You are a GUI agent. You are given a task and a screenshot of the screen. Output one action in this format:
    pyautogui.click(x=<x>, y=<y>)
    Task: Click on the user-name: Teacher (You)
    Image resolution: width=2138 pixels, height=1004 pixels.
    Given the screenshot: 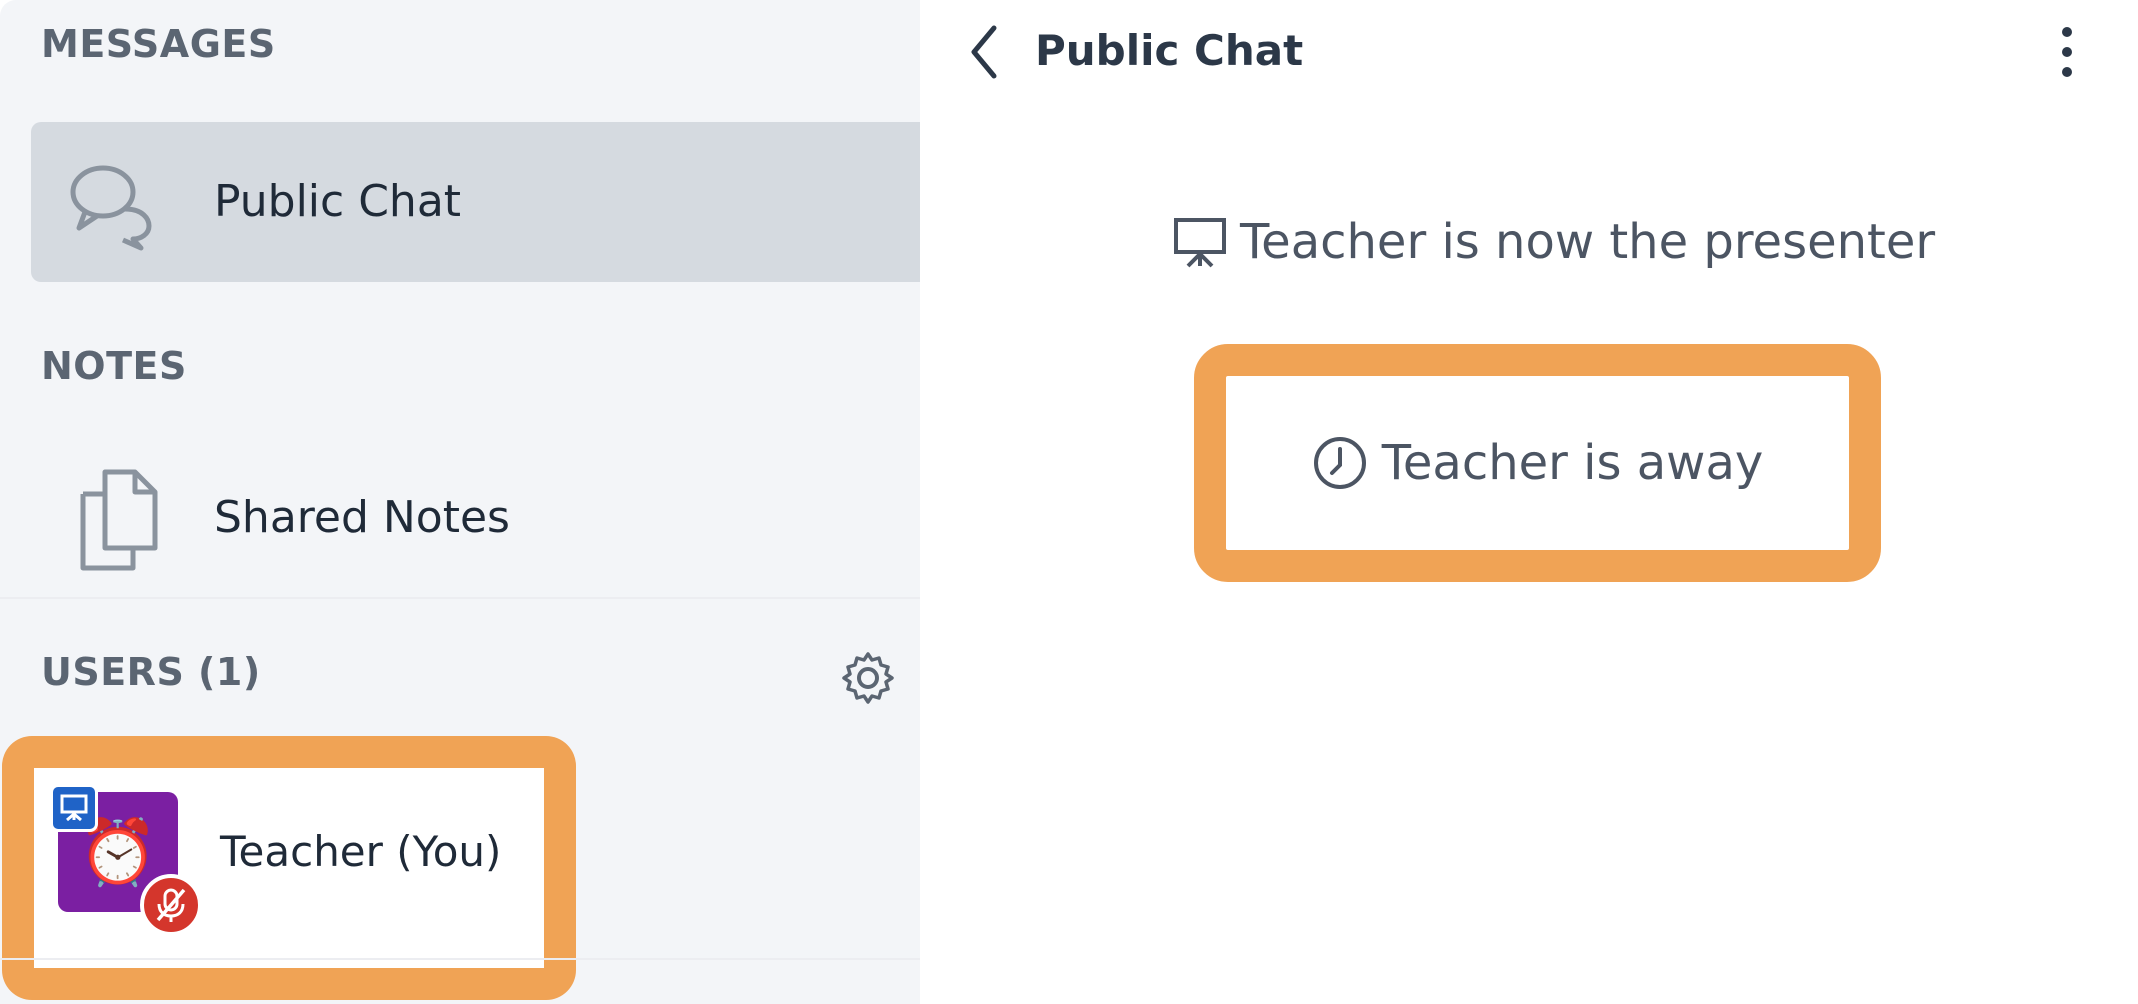 What is the action you would take?
    pyautogui.click(x=360, y=851)
    